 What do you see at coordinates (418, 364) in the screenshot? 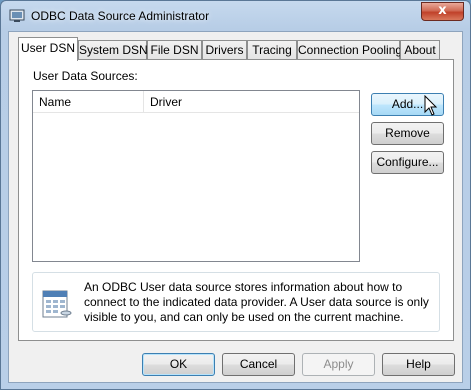
I see `help-button: Help` at bounding box center [418, 364].